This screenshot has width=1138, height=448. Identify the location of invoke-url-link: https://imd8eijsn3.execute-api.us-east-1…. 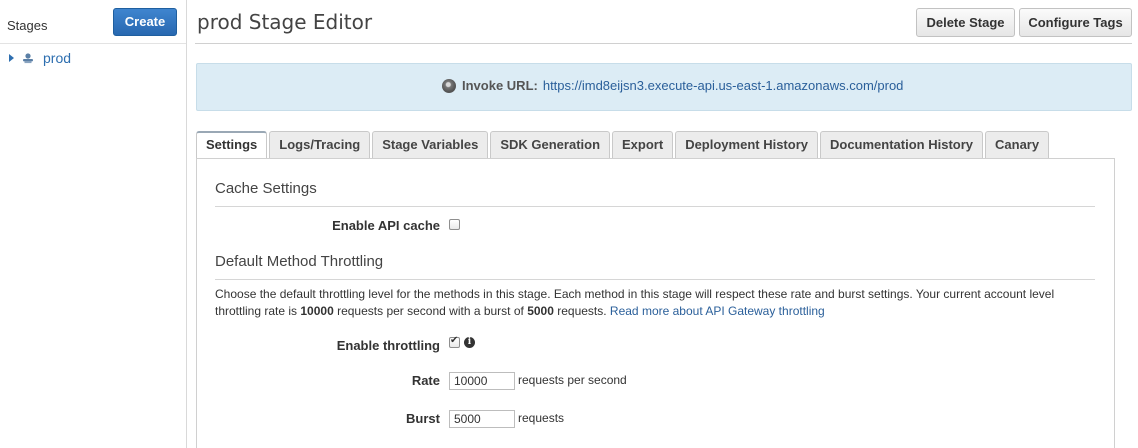
(723, 85).